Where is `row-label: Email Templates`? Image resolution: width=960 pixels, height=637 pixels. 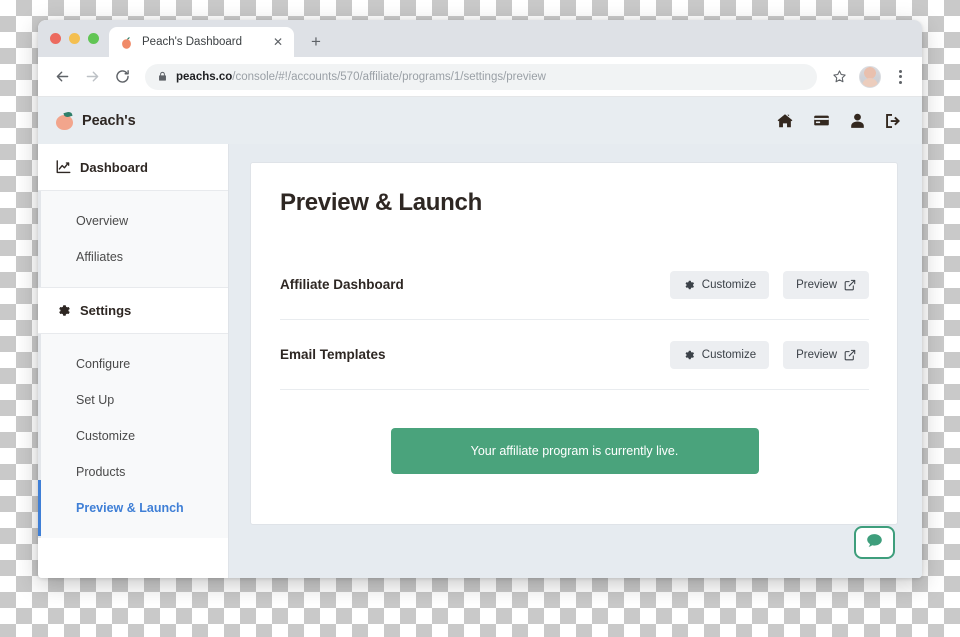 row-label: Email Templates is located at coordinates (333, 354).